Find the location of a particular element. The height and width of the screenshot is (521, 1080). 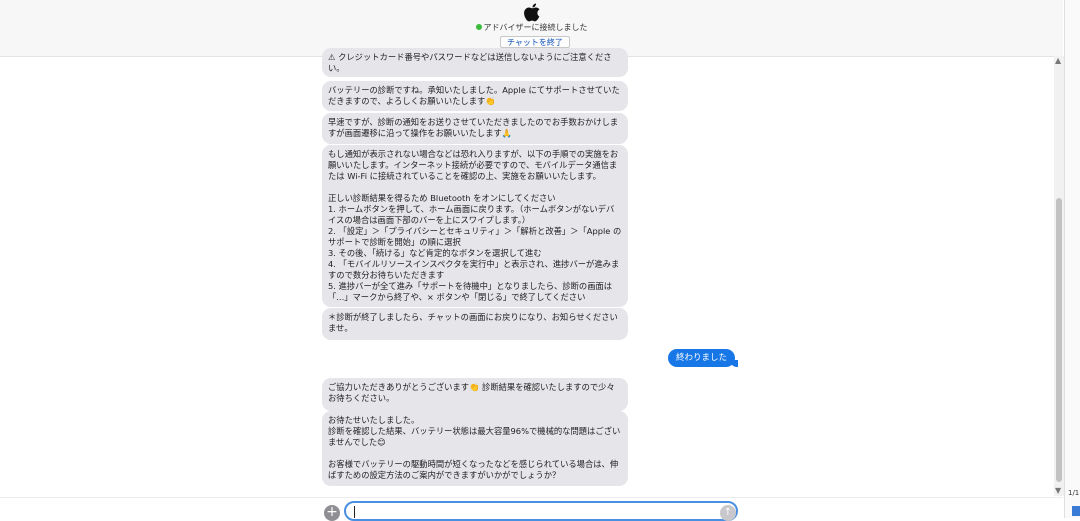

online-status-dot is located at coordinates (478, 26).